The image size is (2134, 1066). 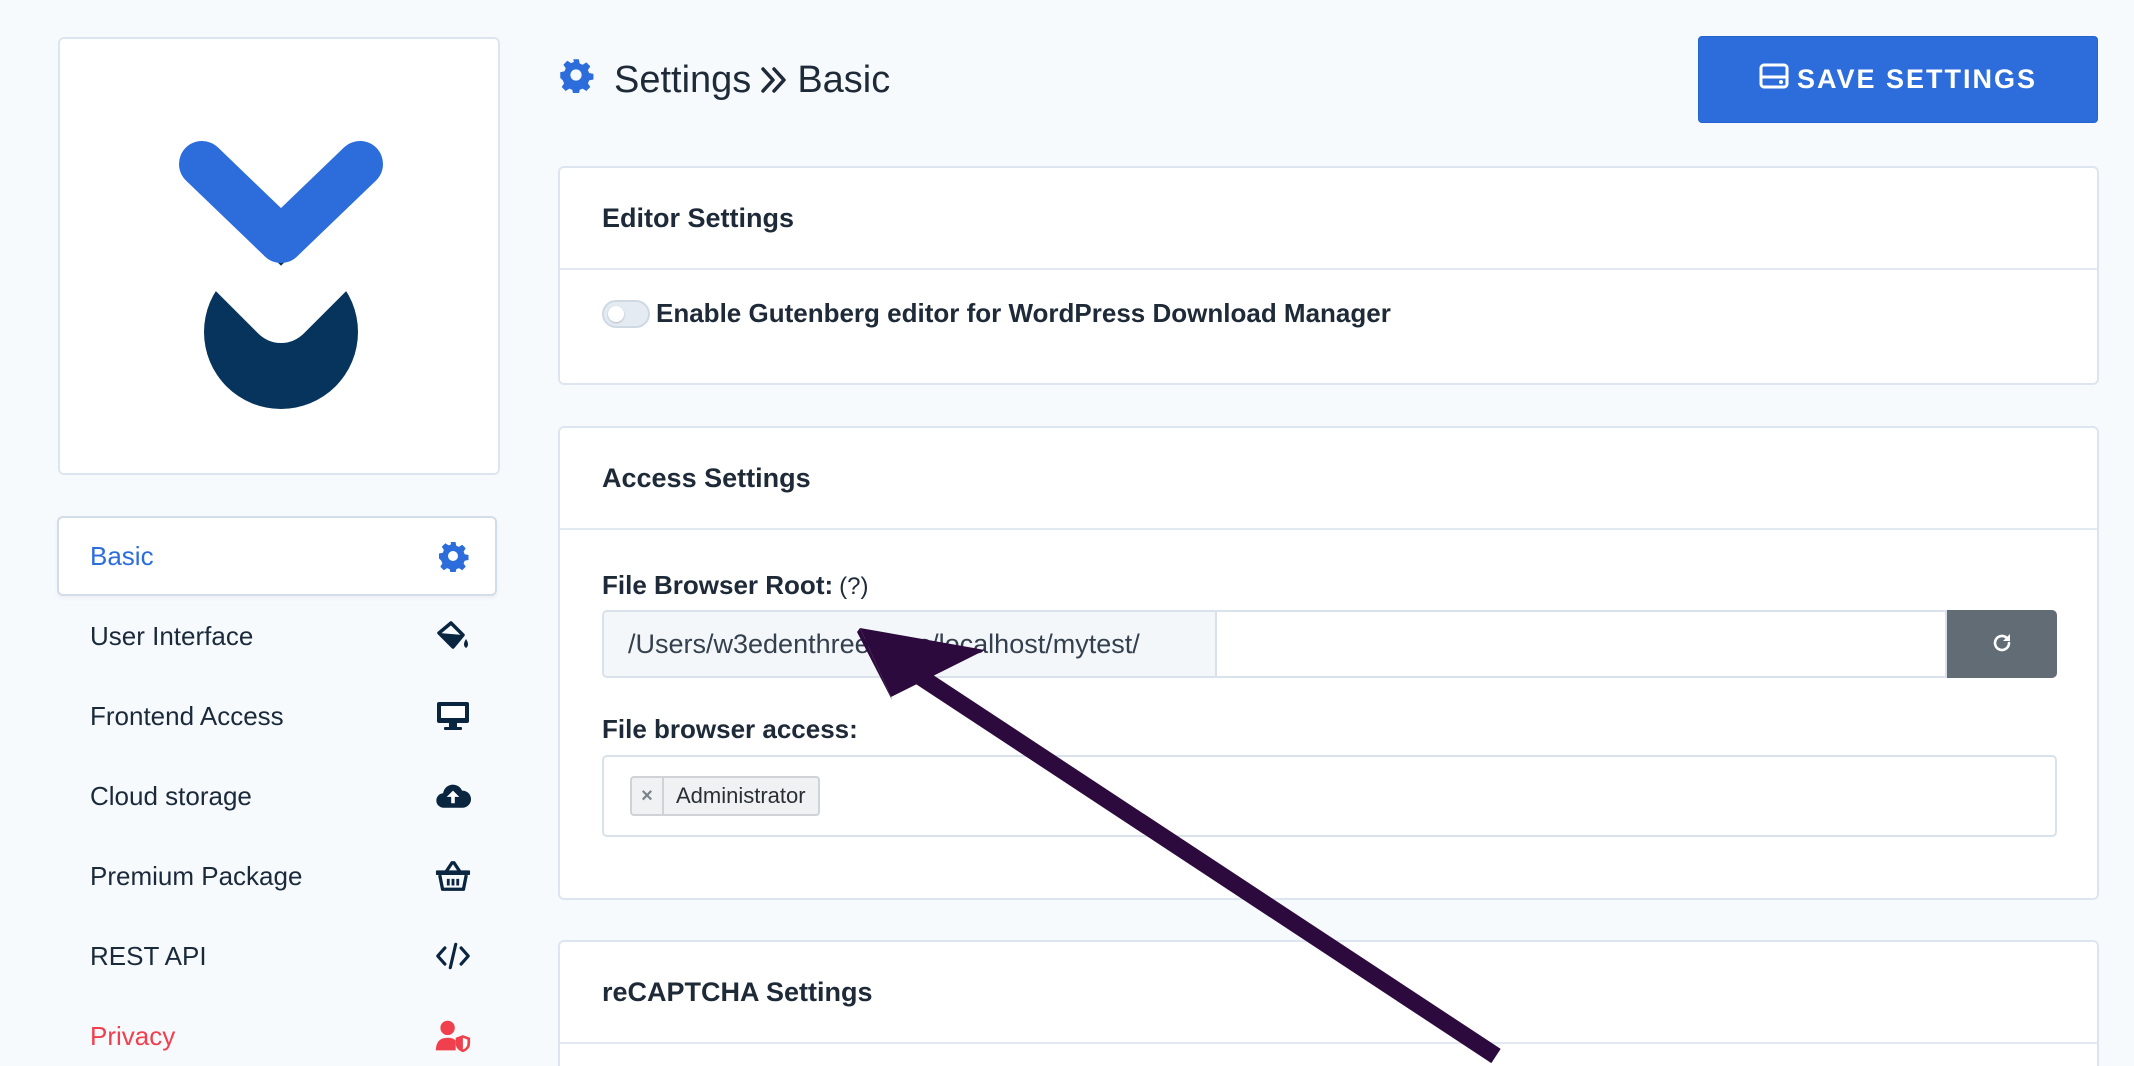 What do you see at coordinates (277, 1031) in the screenshot?
I see `sidebar-item-privacy: Privacy` at bounding box center [277, 1031].